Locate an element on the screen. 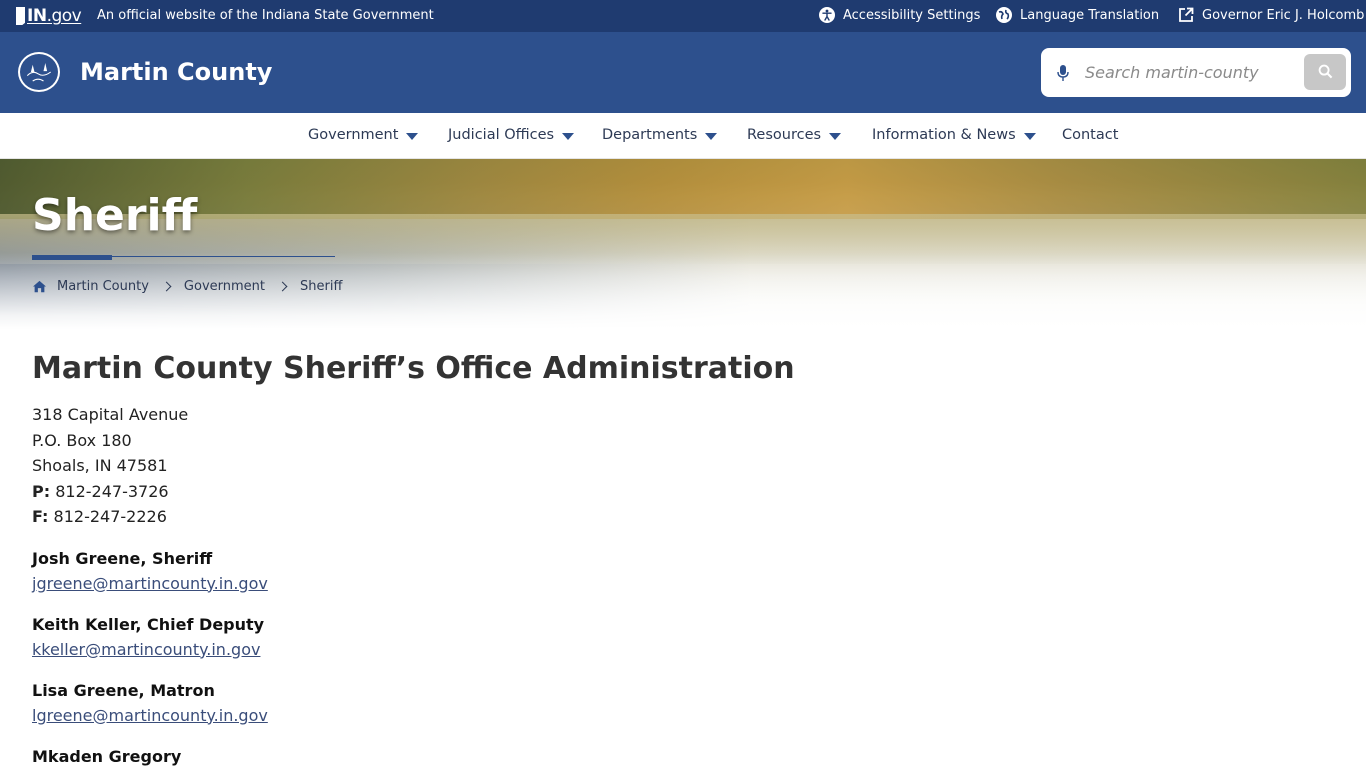  phone-line: P: 812-247-3726 is located at coordinates (482, 492).